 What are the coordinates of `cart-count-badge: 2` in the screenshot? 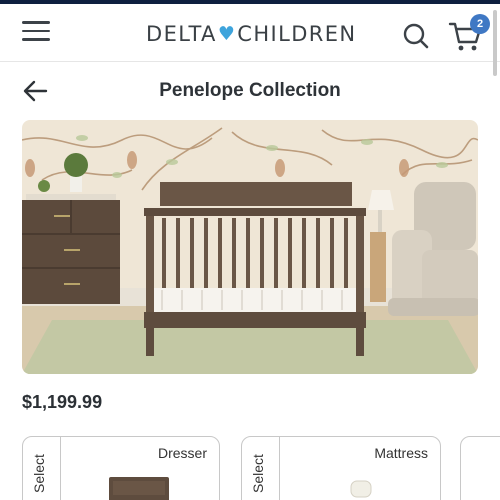 It's located at (480, 24).